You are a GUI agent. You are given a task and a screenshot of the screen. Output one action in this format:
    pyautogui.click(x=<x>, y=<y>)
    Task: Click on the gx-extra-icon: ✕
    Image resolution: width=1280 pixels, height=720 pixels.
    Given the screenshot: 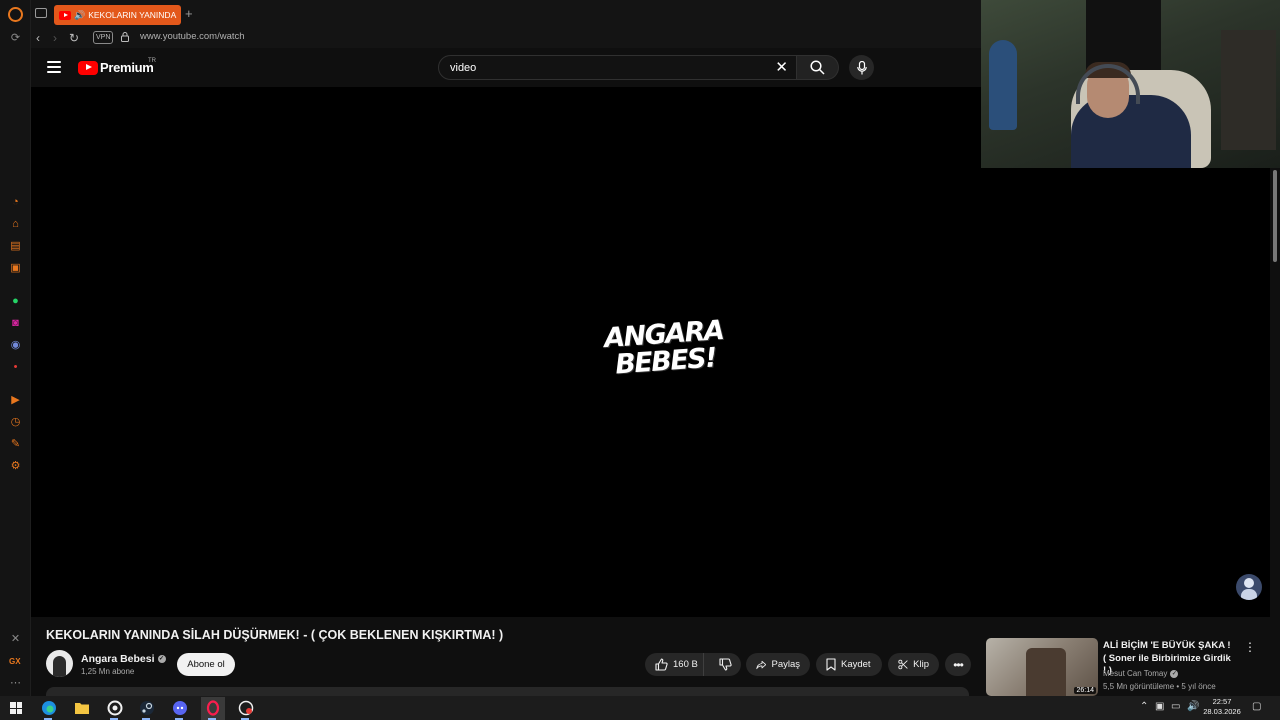 What is the action you would take?
    pyautogui.click(x=15, y=639)
    